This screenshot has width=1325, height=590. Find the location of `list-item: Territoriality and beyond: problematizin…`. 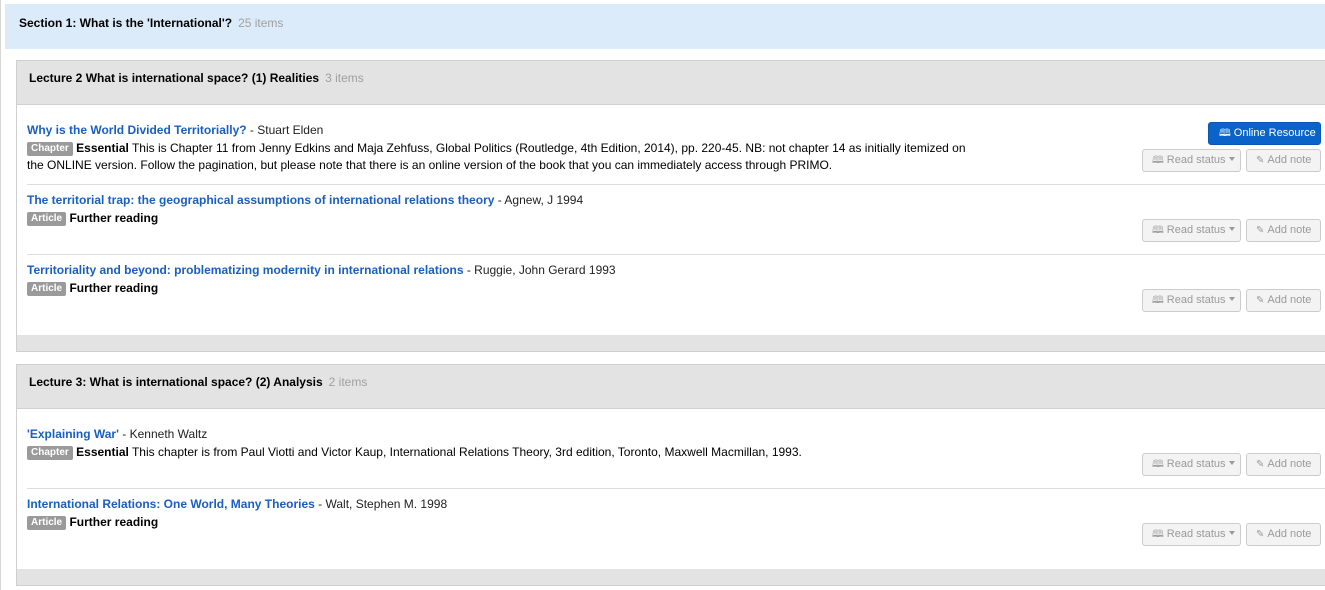

list-item: Territoriality and beyond: problematizin… is located at coordinates (671, 293).